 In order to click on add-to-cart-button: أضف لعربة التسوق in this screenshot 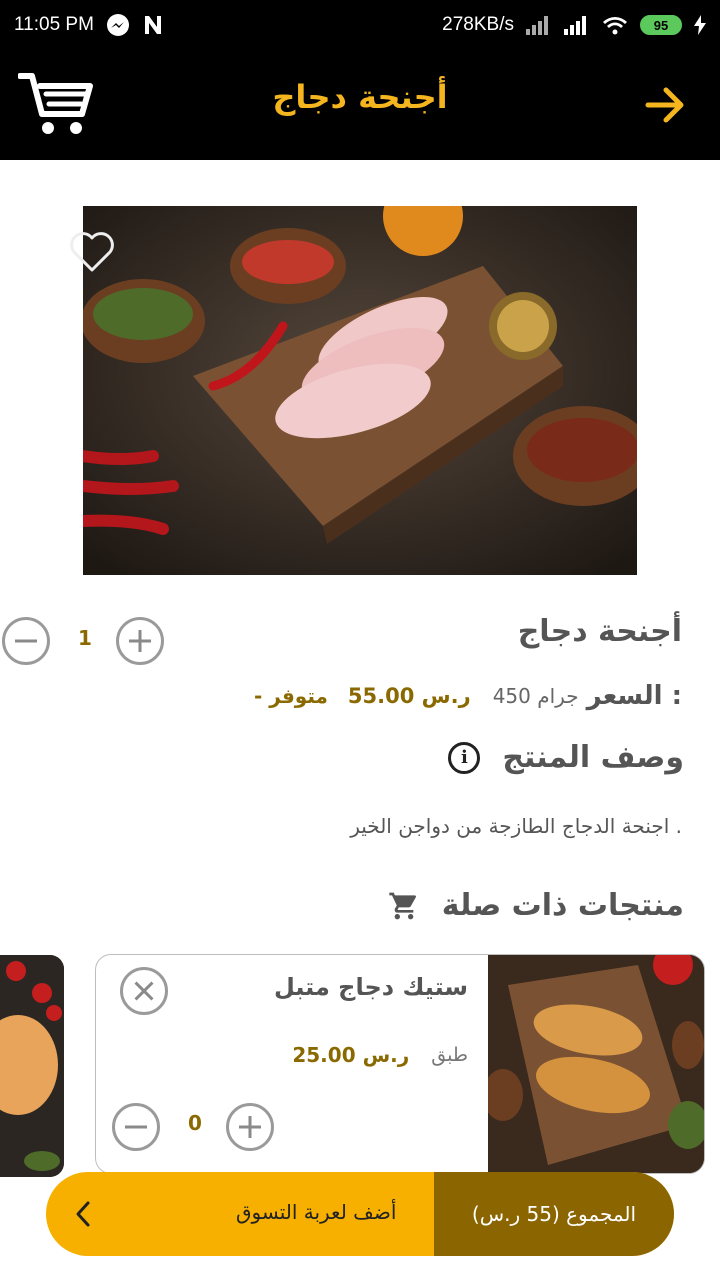, I will do `click(316, 1212)`.